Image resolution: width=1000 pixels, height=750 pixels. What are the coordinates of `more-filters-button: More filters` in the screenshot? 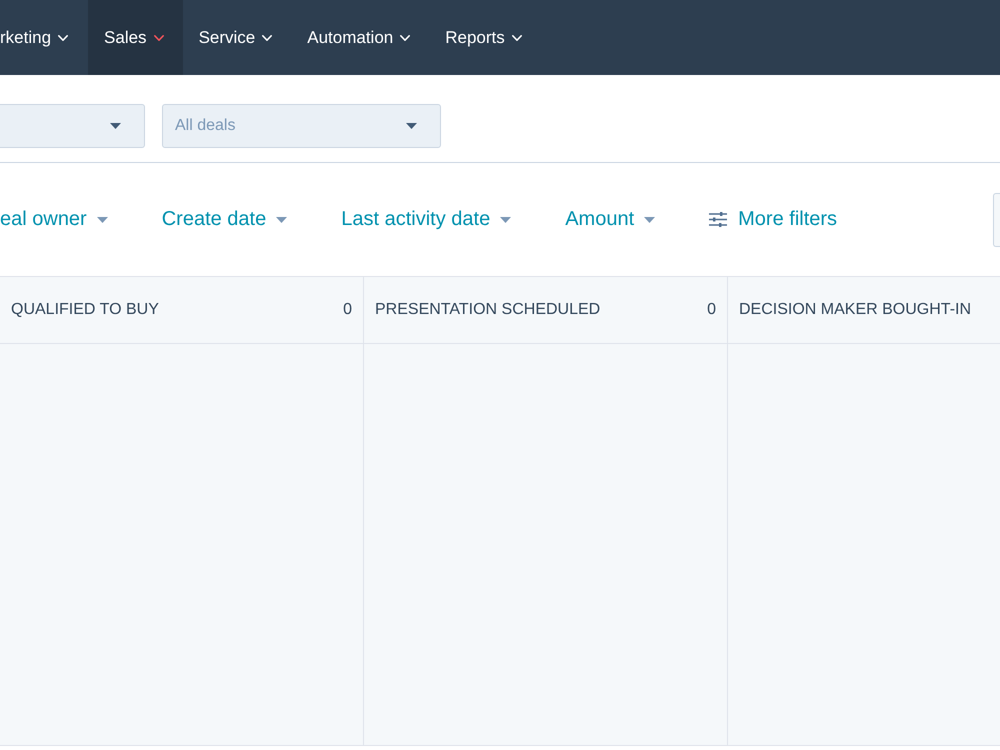 It's located at (773, 219).